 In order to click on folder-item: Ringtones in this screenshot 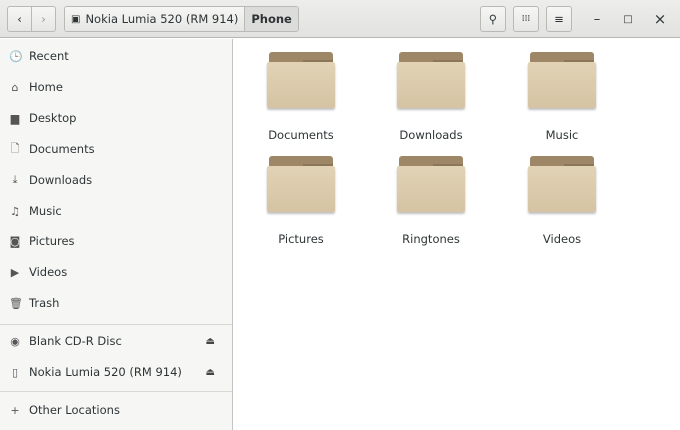, I will do `click(431, 200)`.